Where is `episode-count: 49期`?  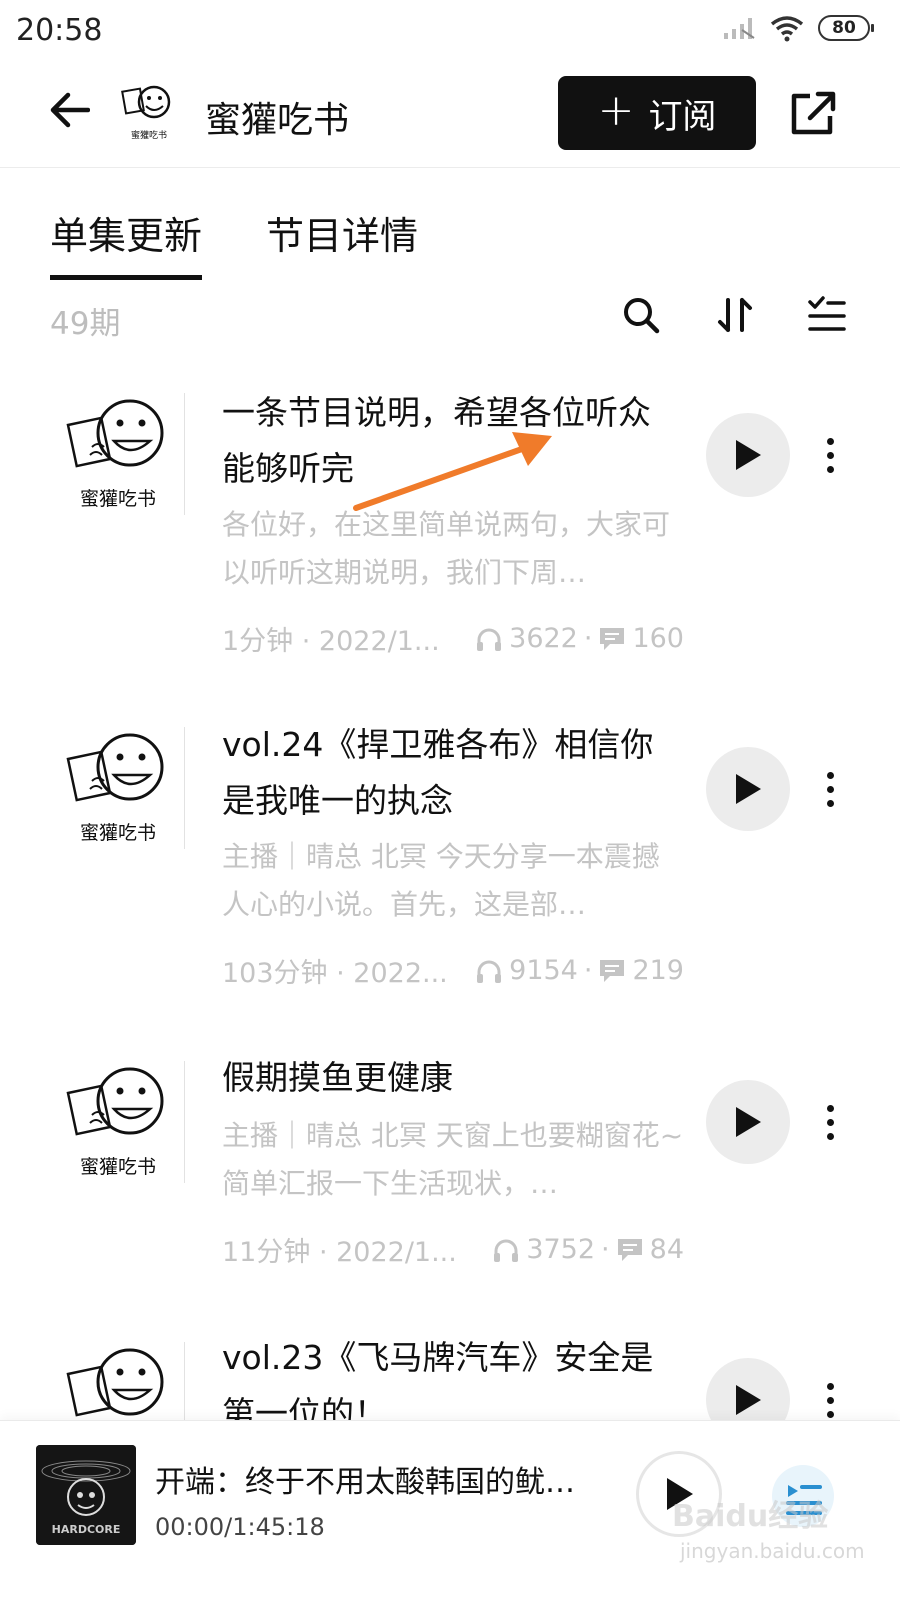 episode-count: 49期 is located at coordinates (85, 324).